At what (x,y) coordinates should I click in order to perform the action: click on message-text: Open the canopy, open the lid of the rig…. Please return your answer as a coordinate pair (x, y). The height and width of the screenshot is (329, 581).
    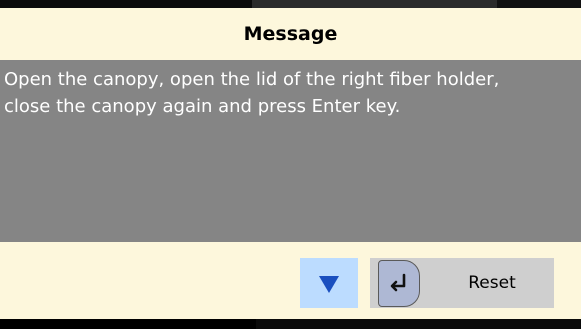
    Looking at the image, I should click on (252, 93).